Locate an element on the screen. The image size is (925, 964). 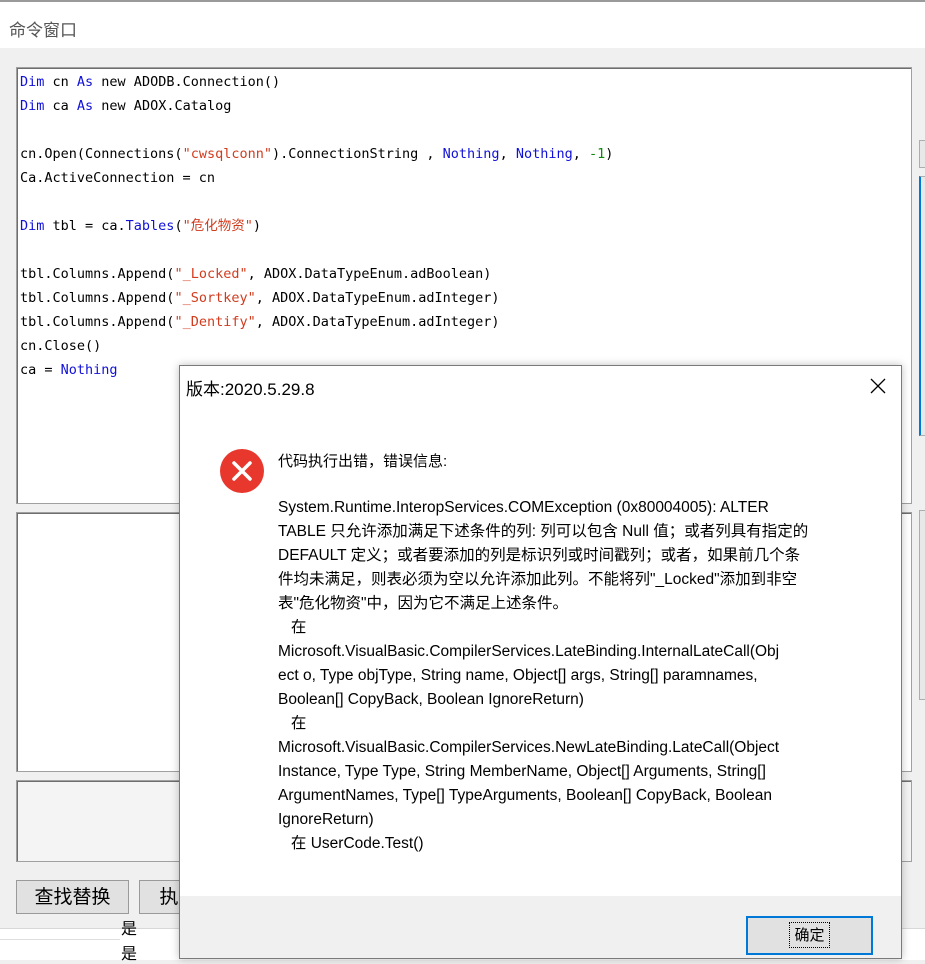
right-edge-controls is located at coordinates (922, 420).